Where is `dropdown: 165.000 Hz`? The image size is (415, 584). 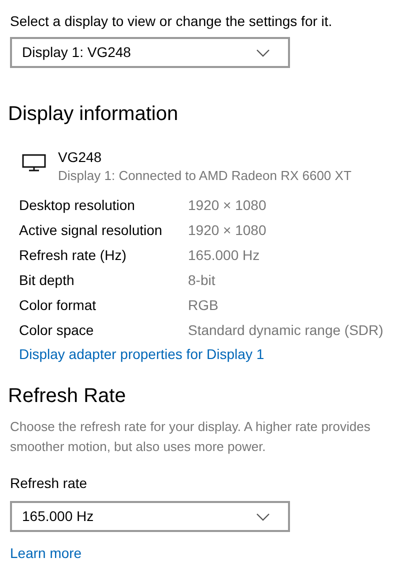 dropdown: 165.000 Hz is located at coordinates (150, 516).